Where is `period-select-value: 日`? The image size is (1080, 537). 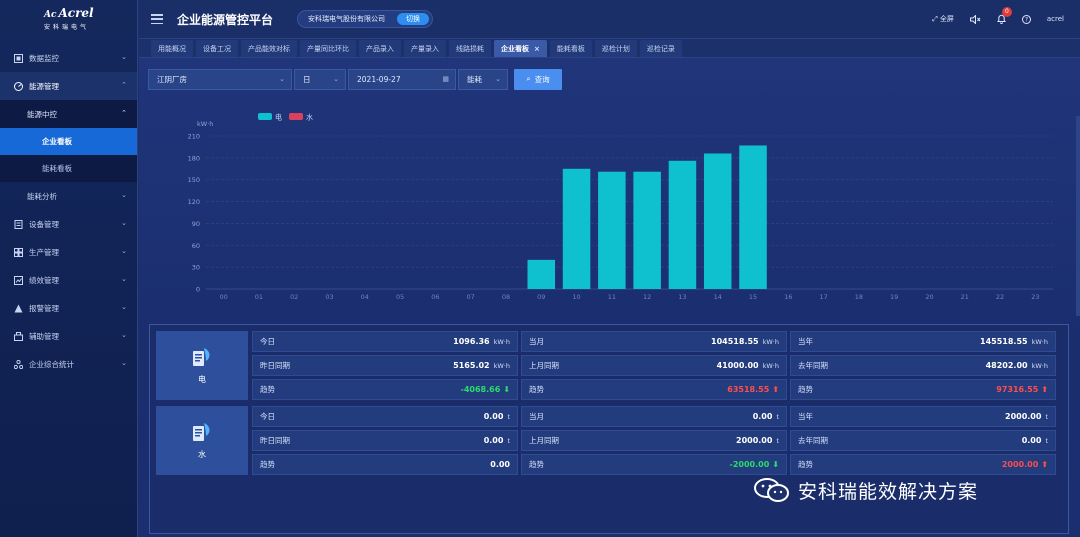 period-select-value: 日 is located at coordinates (307, 79).